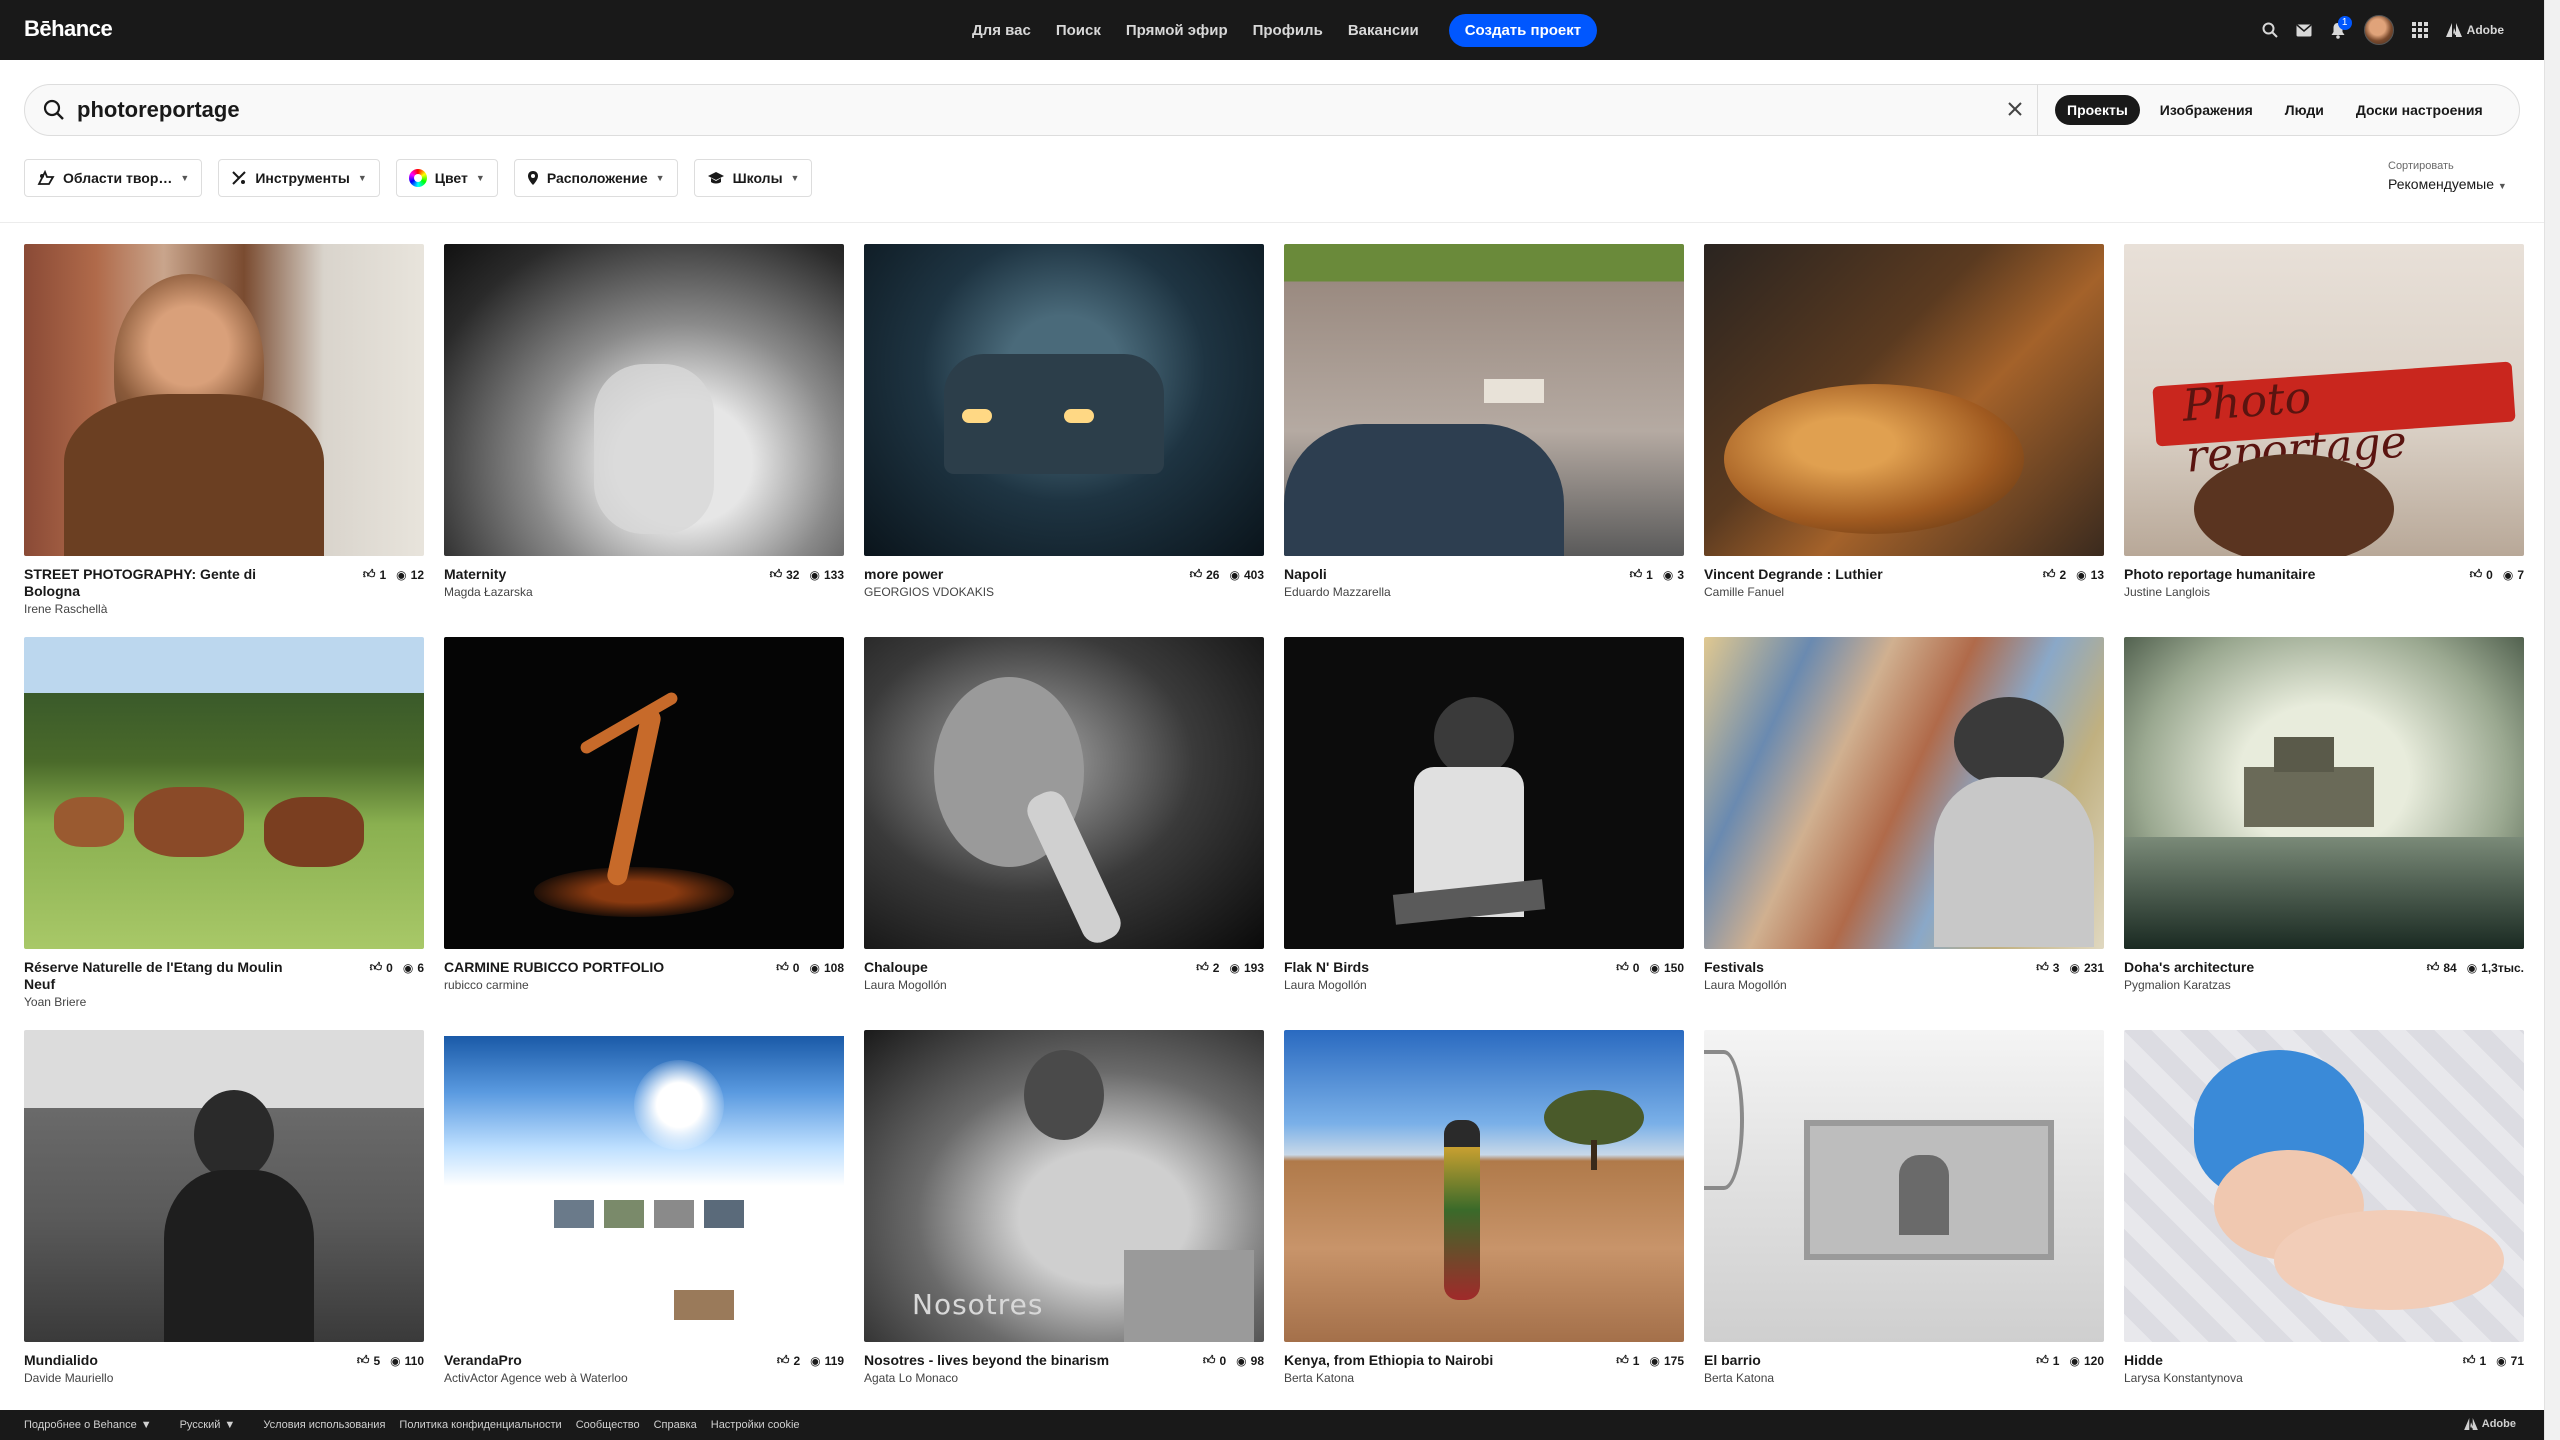 Image resolution: width=2560 pixels, height=1440 pixels. I want to click on sort-control: Сортировать Рекомендуемые ▼, so click(2447, 176).